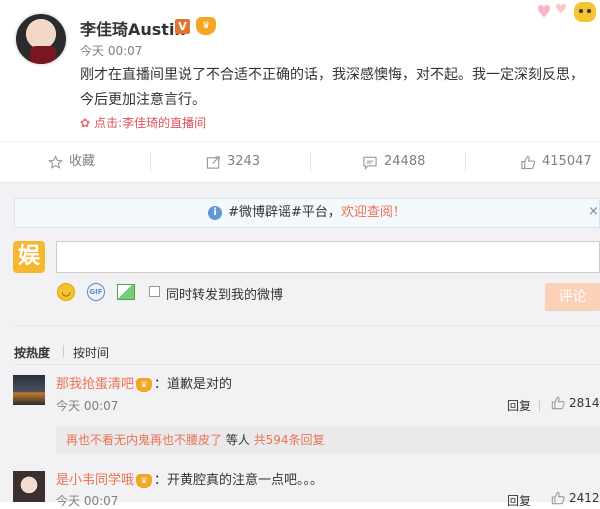 Image resolution: width=600 pixels, height=509 pixels. What do you see at coordinates (373, 212) in the screenshot?
I see `notice-link: 欢迎查阅！` at bounding box center [373, 212].